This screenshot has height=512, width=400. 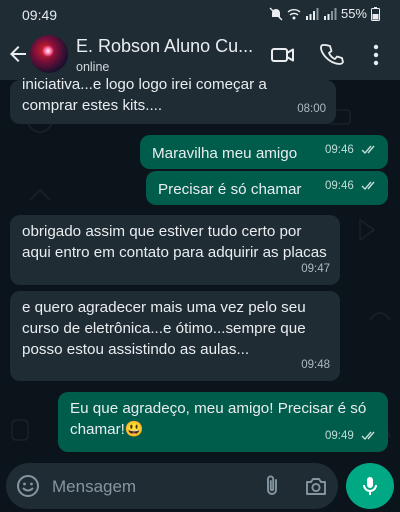 I want to click on mic-button, so click(x=370, y=486).